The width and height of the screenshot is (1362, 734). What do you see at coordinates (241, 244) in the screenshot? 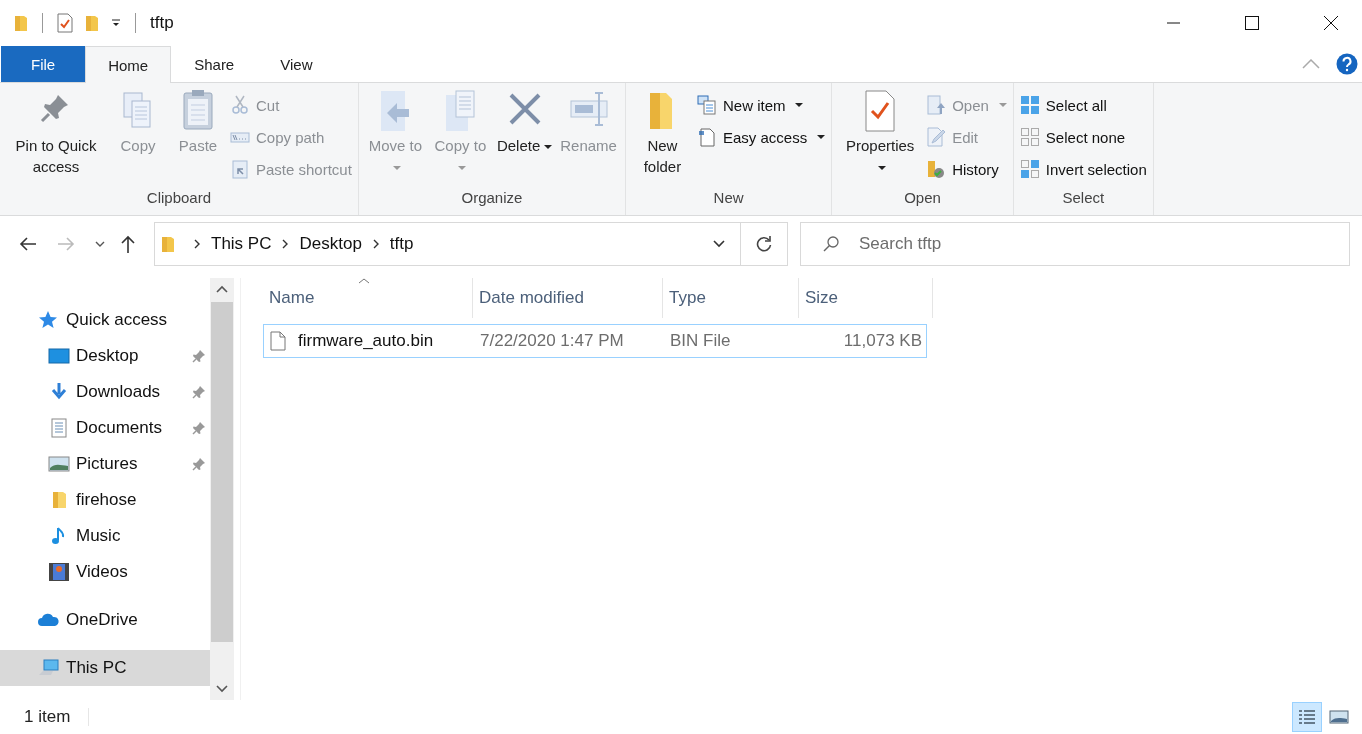
I see `breadcrumb: This PC` at bounding box center [241, 244].